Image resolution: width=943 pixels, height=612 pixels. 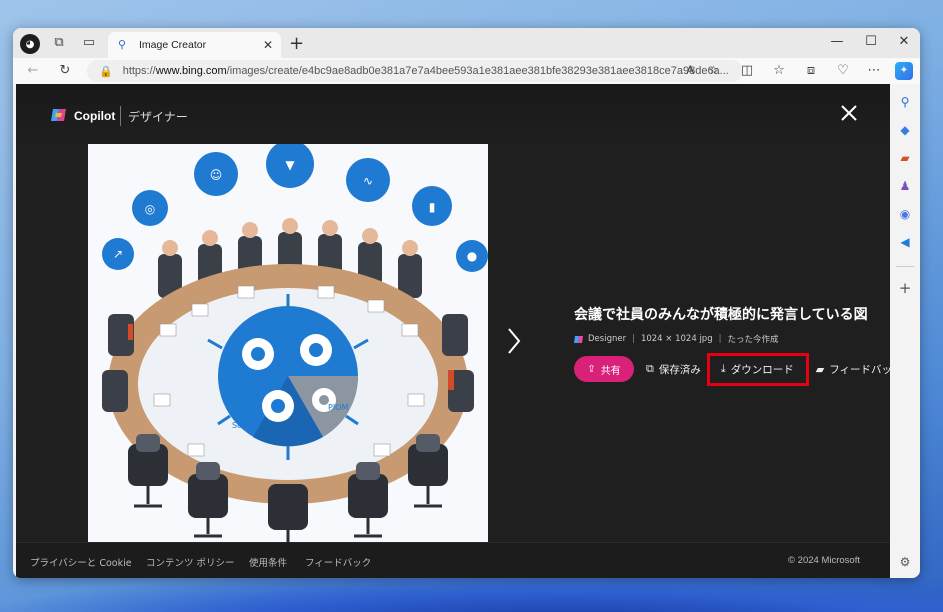 I want to click on back-icon: ←, so click(x=33, y=71).